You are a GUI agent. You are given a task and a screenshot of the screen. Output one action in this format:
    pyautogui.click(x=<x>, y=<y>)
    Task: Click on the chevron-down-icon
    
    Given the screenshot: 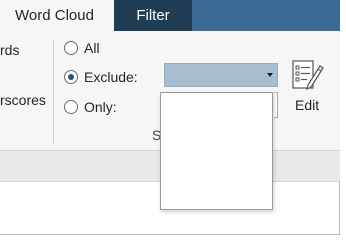 What is the action you would take?
    pyautogui.click(x=270, y=75)
    